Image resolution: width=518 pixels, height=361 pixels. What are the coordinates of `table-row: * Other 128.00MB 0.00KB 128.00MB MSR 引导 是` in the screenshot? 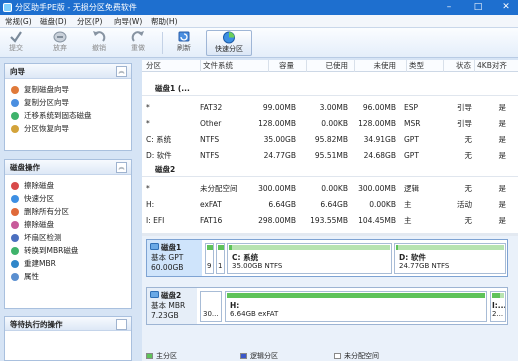 It's located at (330, 123).